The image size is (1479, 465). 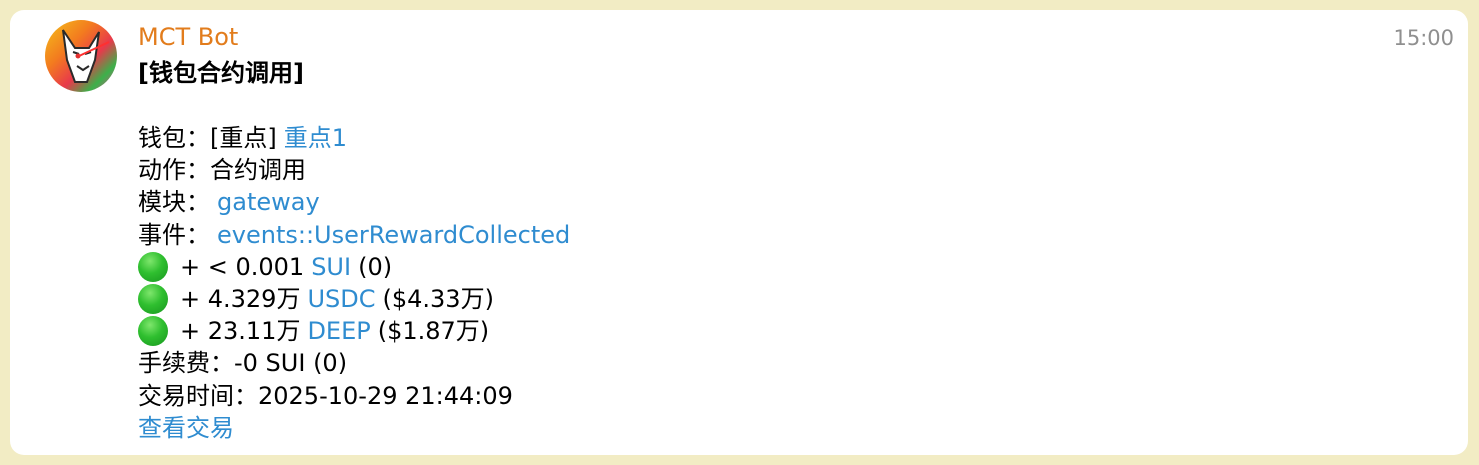 I want to click on wallet-link: 重点1, so click(x=315, y=138).